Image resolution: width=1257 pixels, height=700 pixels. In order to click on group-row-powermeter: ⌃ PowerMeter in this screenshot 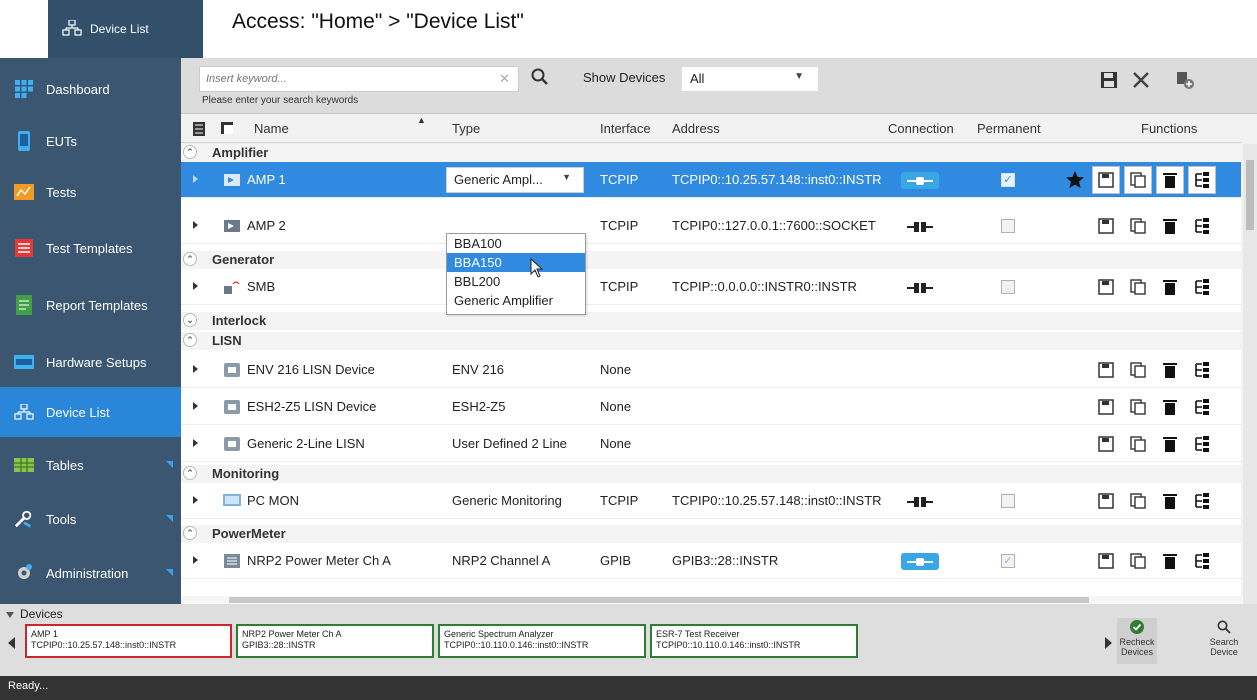, I will do `click(711, 534)`.